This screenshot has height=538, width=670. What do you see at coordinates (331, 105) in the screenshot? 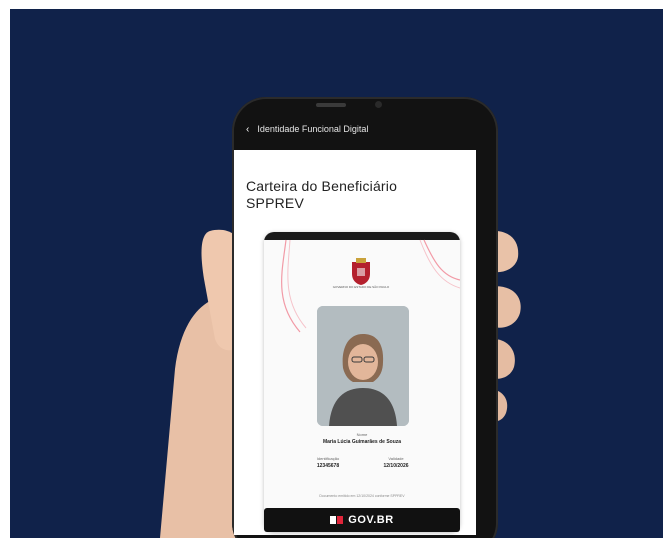
I see `phone-speaker` at bounding box center [331, 105].